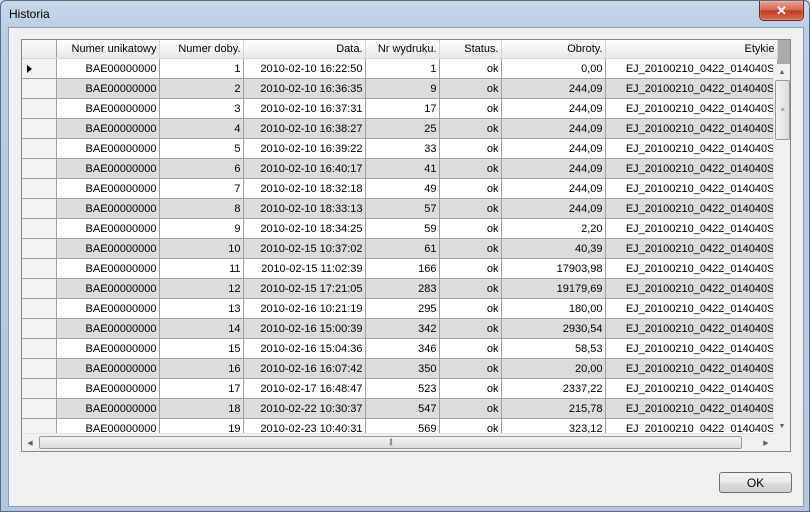 The width and height of the screenshot is (810, 512). What do you see at coordinates (755, 482) in the screenshot?
I see `ok-button: OK` at bounding box center [755, 482].